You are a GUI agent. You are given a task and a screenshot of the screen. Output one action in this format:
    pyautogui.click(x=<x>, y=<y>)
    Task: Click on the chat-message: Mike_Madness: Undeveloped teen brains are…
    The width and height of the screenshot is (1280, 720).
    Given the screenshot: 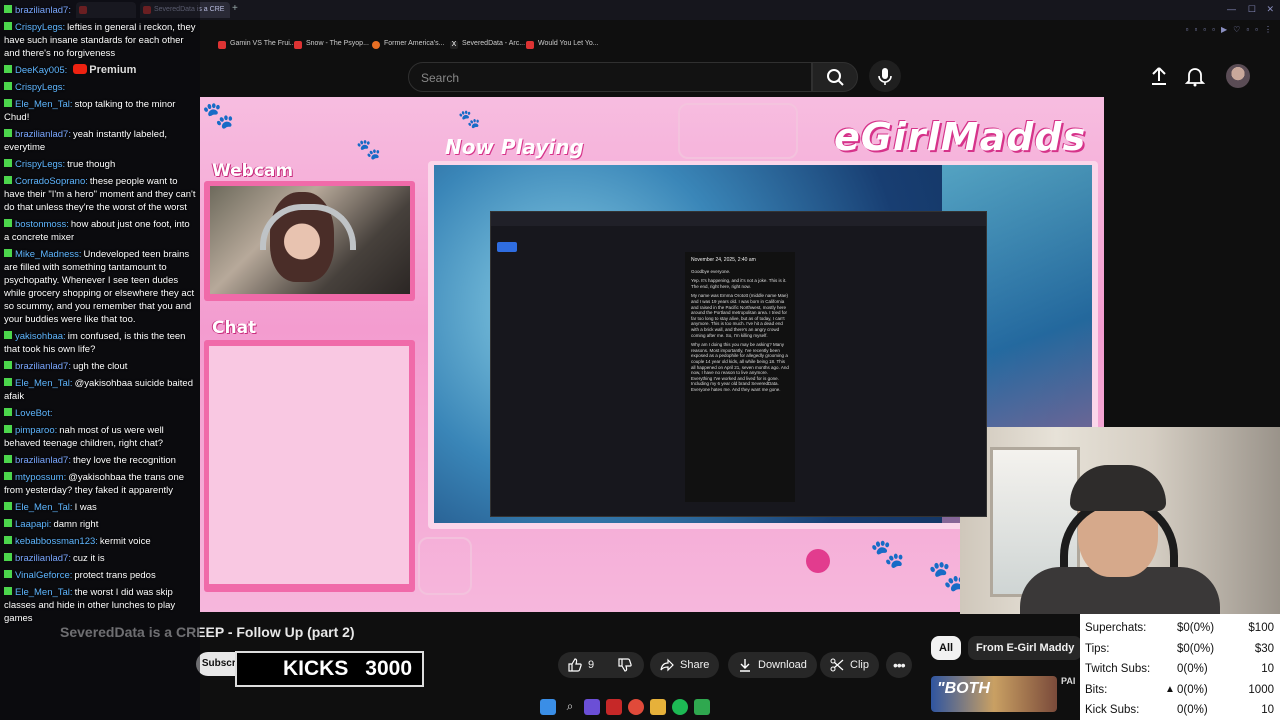 What is the action you would take?
    pyautogui.click(x=100, y=287)
    